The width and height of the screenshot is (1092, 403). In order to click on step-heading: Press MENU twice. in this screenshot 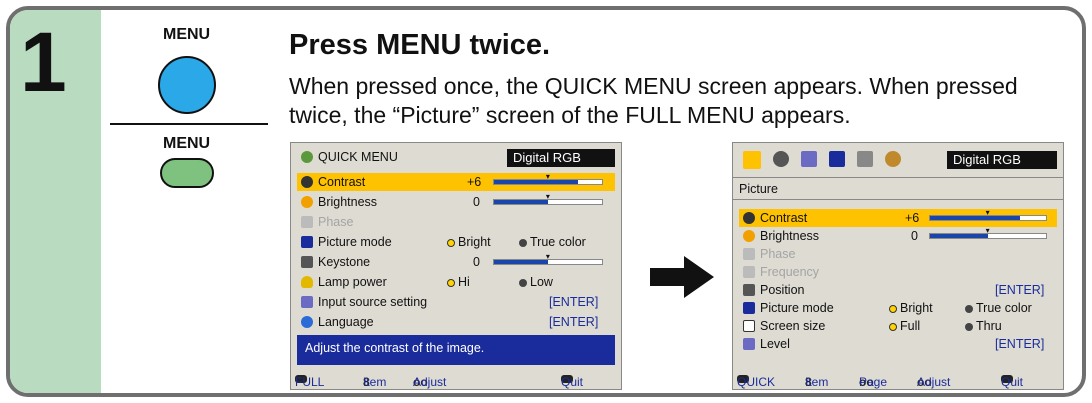, I will do `click(420, 45)`.